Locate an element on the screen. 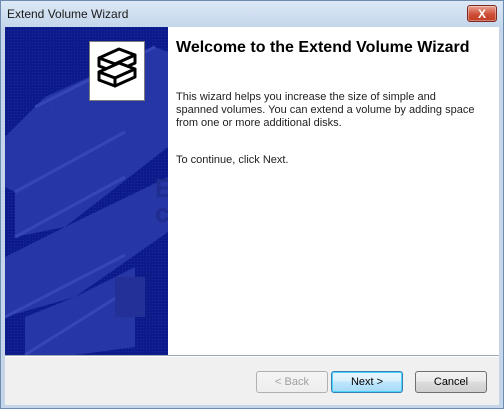 This screenshot has height=409, width=504. back-button: < Back is located at coordinates (292, 382).